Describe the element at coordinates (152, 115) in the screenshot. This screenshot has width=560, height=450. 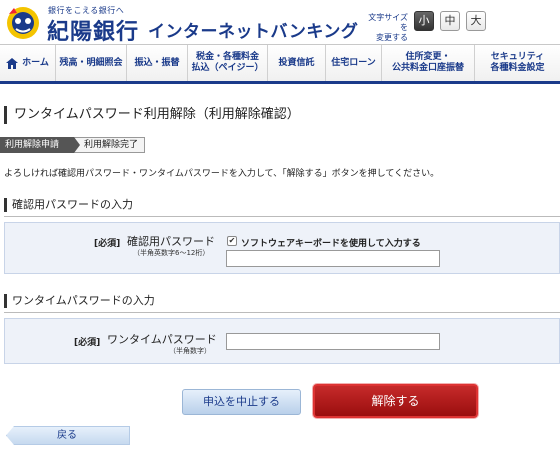
I see `page-title: ワンタイムパスワード利用解除（利用解除確認）` at that location.